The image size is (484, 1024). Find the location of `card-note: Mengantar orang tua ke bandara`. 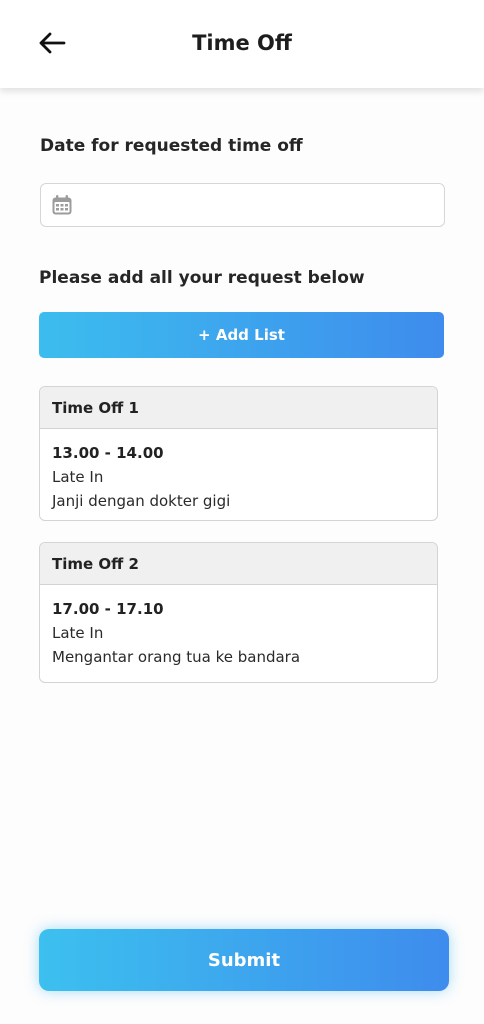

card-note: Mengantar orang tua ke bandara is located at coordinates (176, 657).